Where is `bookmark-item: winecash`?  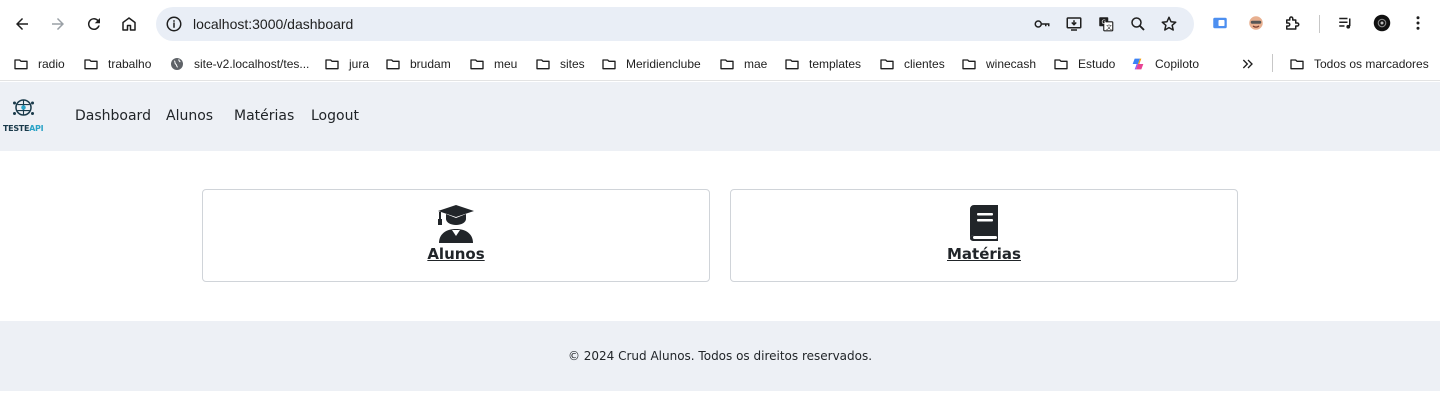 bookmark-item: winecash is located at coordinates (998, 64).